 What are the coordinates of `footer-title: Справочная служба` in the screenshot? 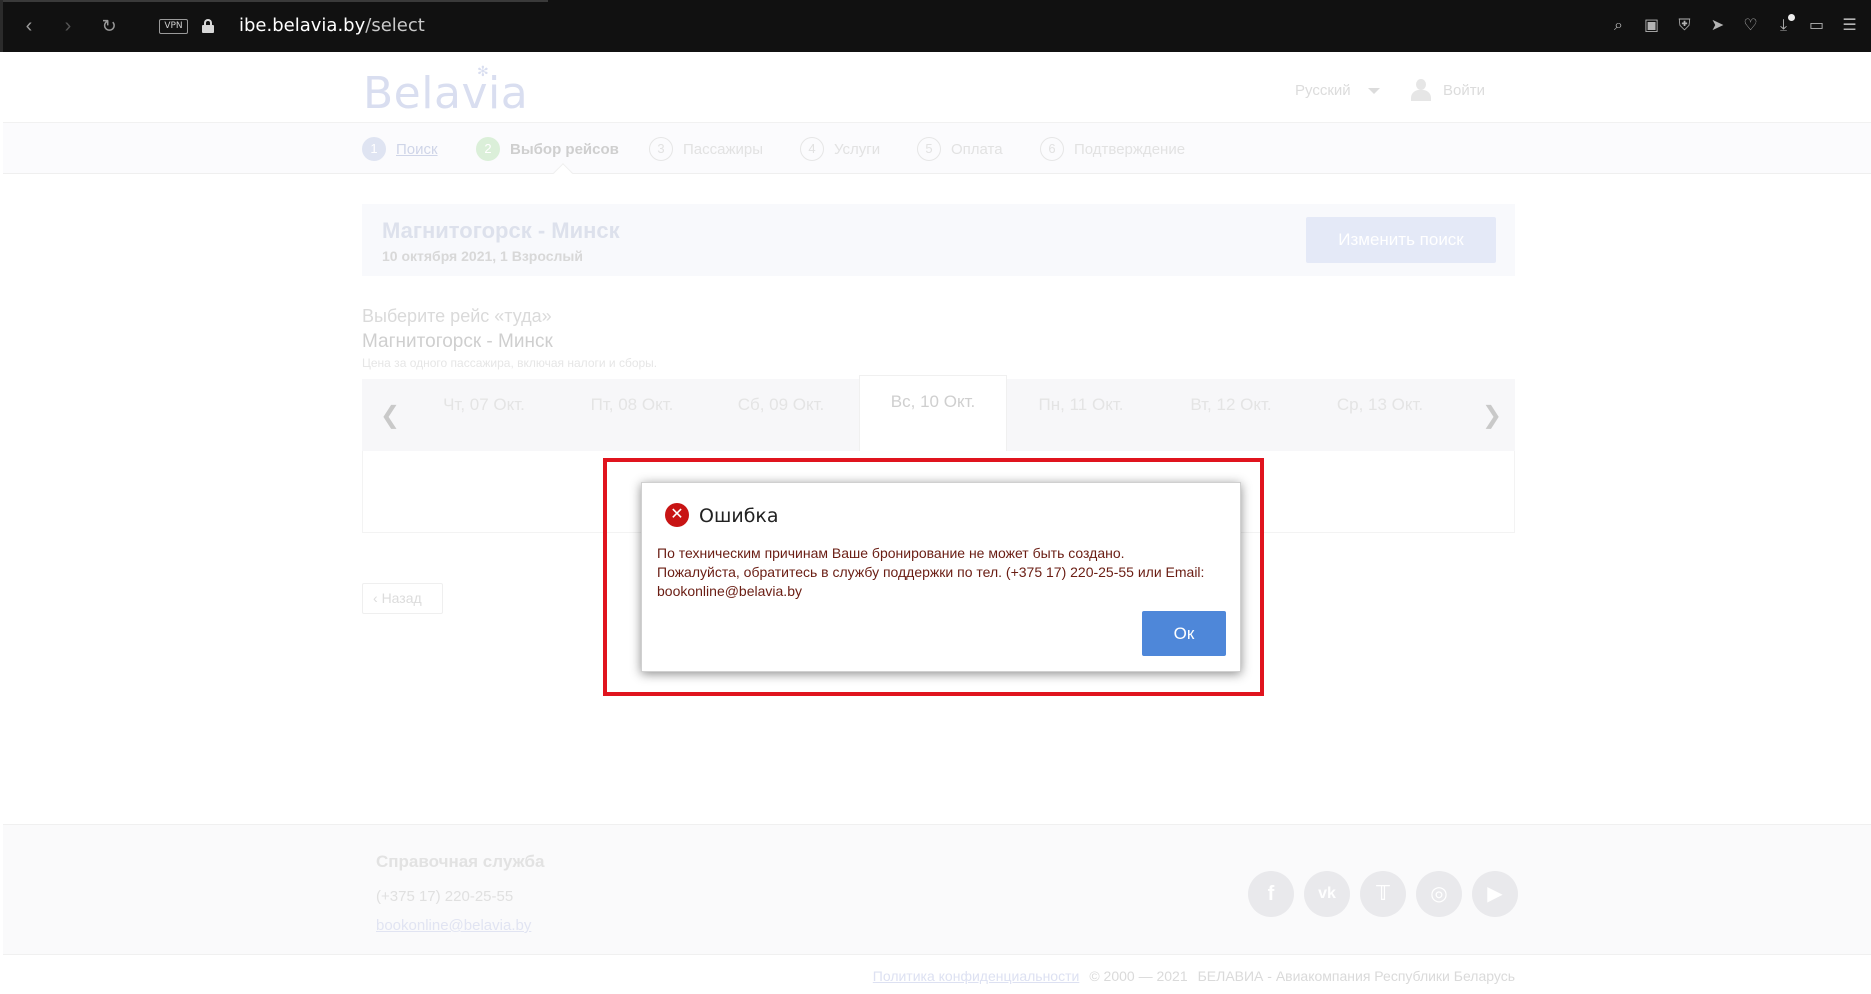 It's located at (460, 861).